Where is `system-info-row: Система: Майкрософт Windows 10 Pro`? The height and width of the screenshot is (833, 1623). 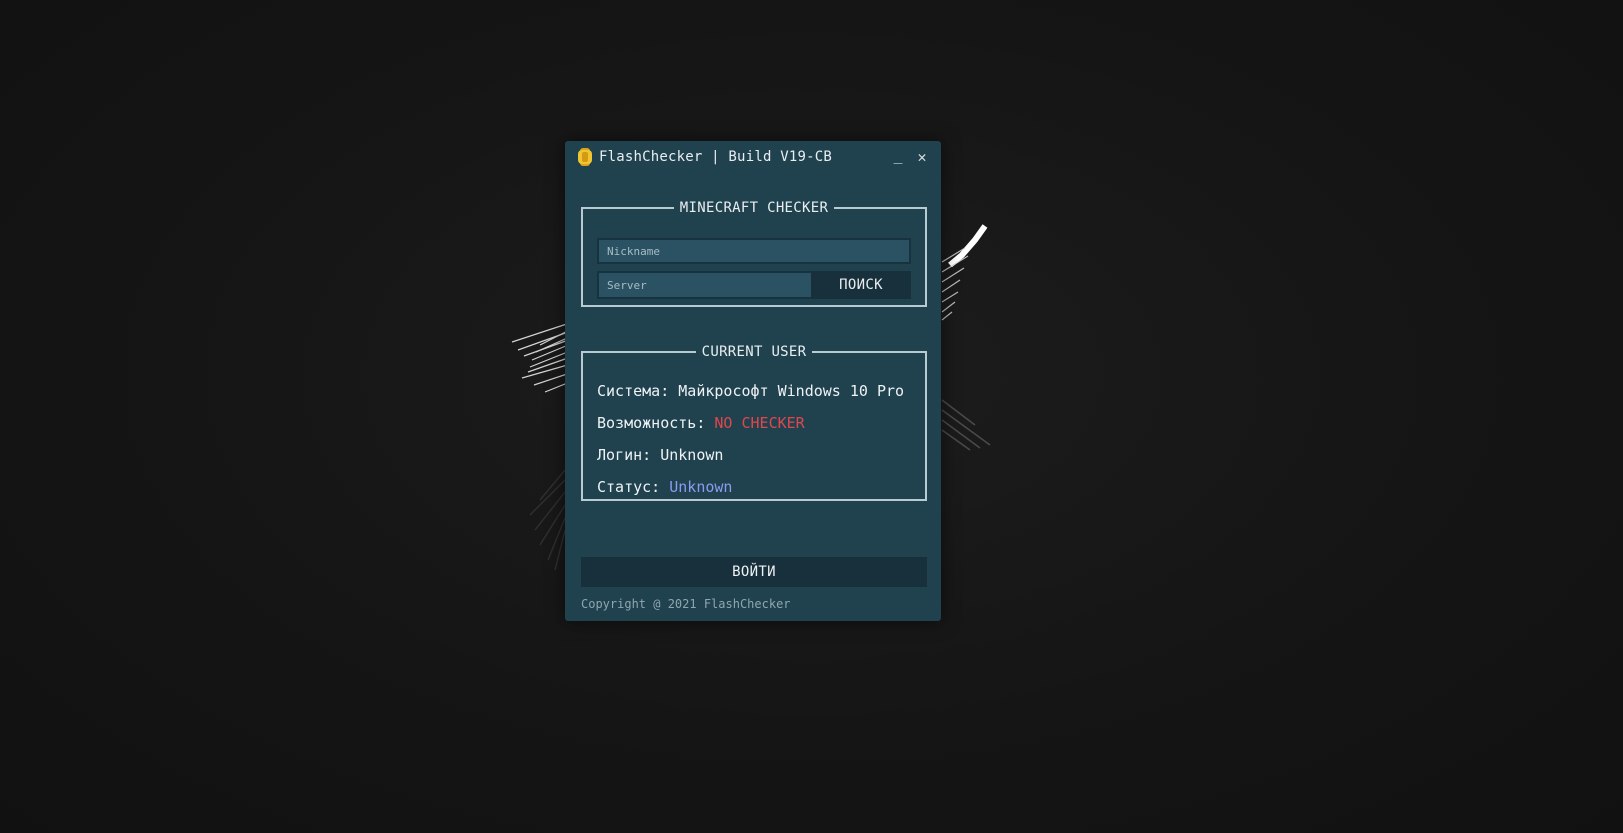
system-info-row: Система: Майкрософт Windows 10 Pro is located at coordinates (750, 391).